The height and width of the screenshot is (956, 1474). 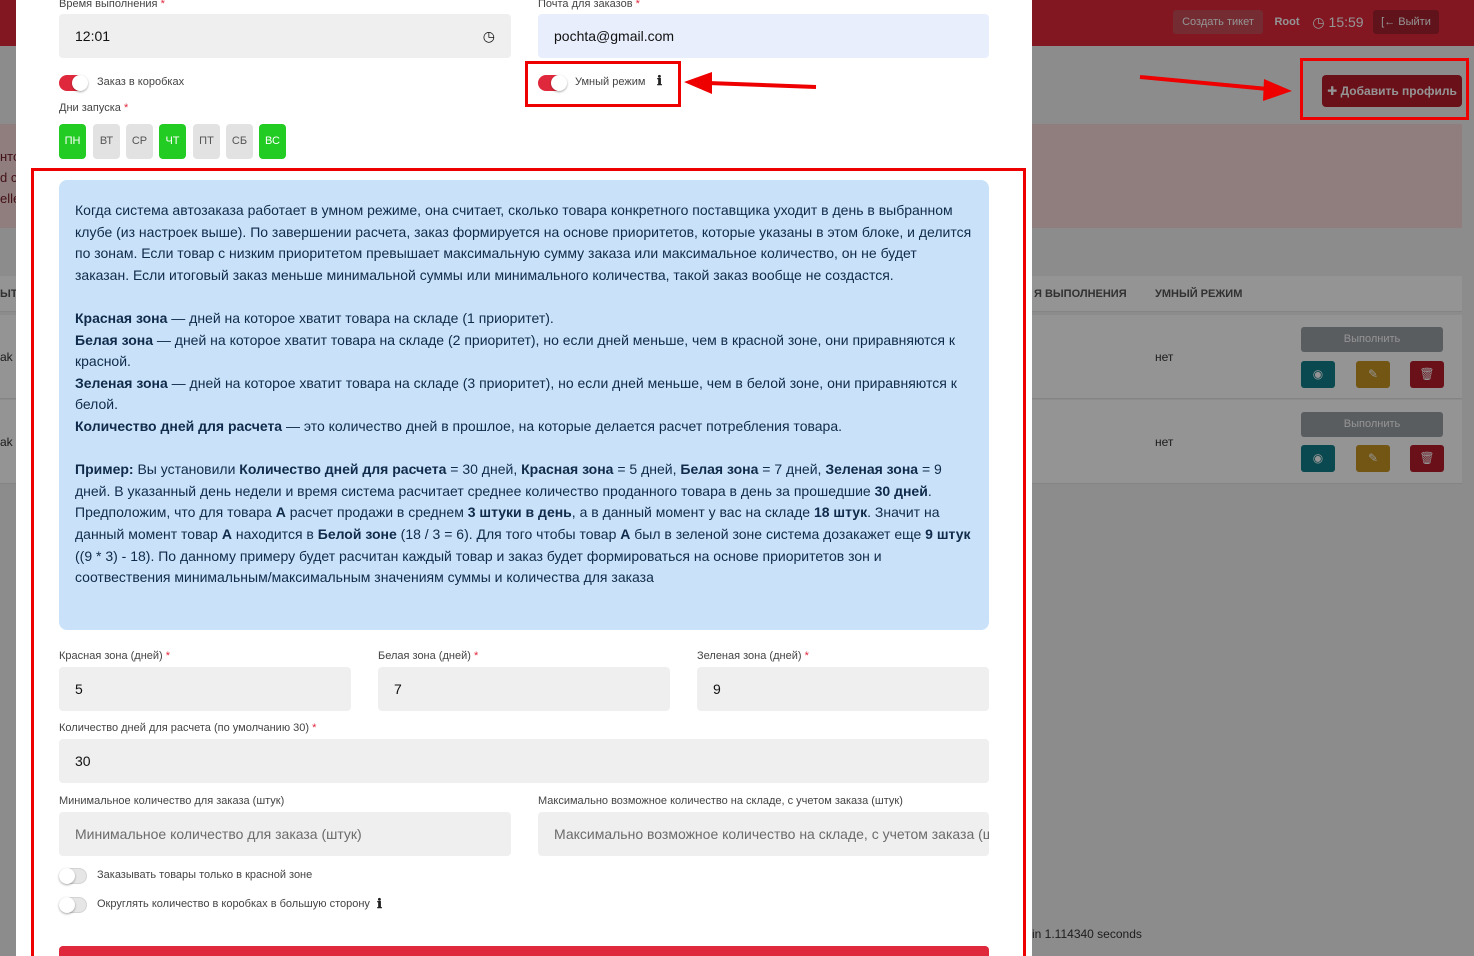 What do you see at coordinates (762, 85) in the screenshot?
I see `arrow-to-smart-mode` at bounding box center [762, 85].